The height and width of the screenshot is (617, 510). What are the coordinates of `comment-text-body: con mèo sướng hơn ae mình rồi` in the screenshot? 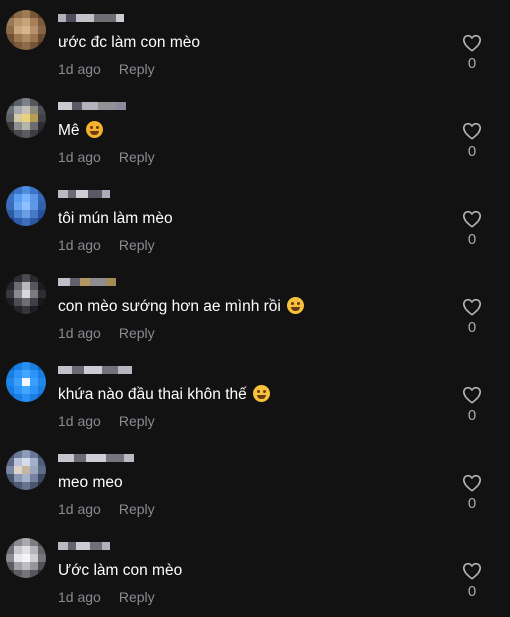 It's located at (169, 306).